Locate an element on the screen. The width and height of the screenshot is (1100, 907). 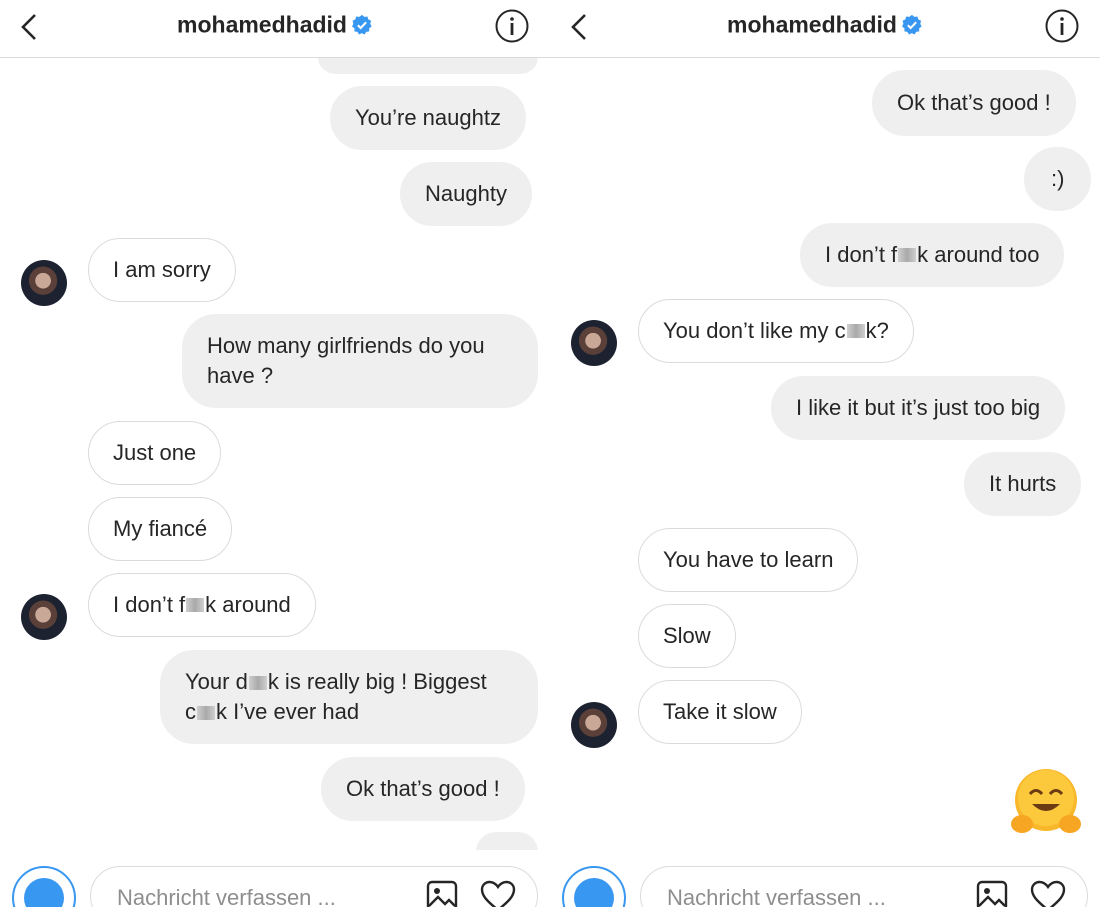
message-bubble-incoming: Slow is located at coordinates (687, 636).